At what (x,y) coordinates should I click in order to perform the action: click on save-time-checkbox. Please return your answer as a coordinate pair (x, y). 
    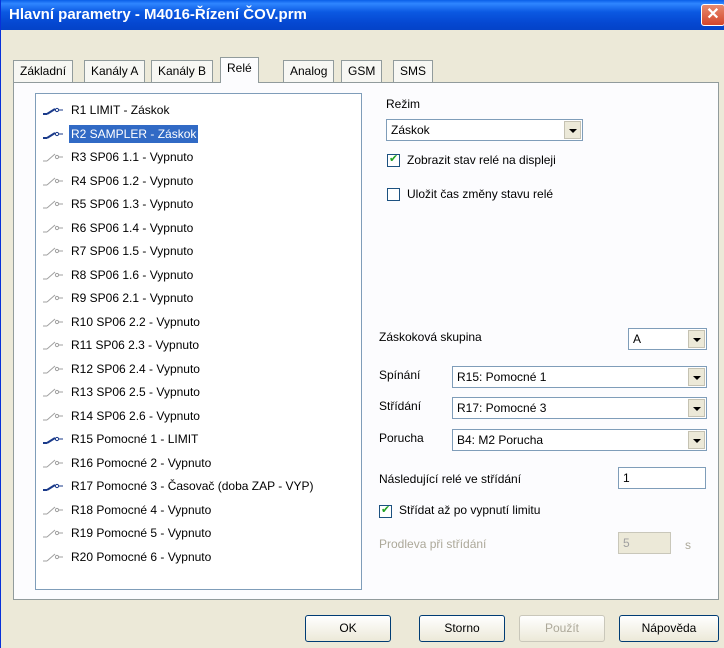
    Looking at the image, I should click on (393, 194).